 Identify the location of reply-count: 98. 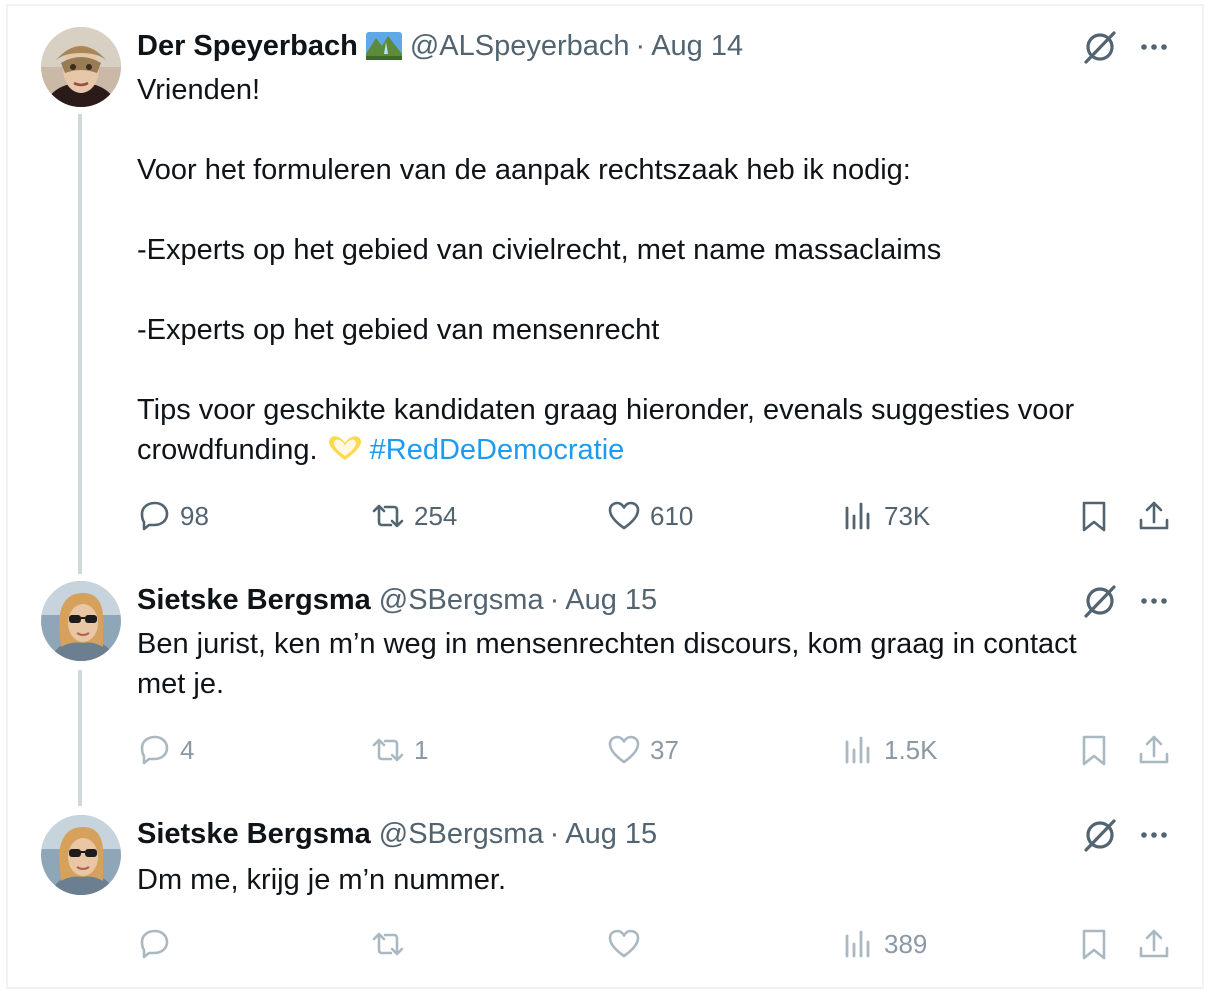
(194, 515).